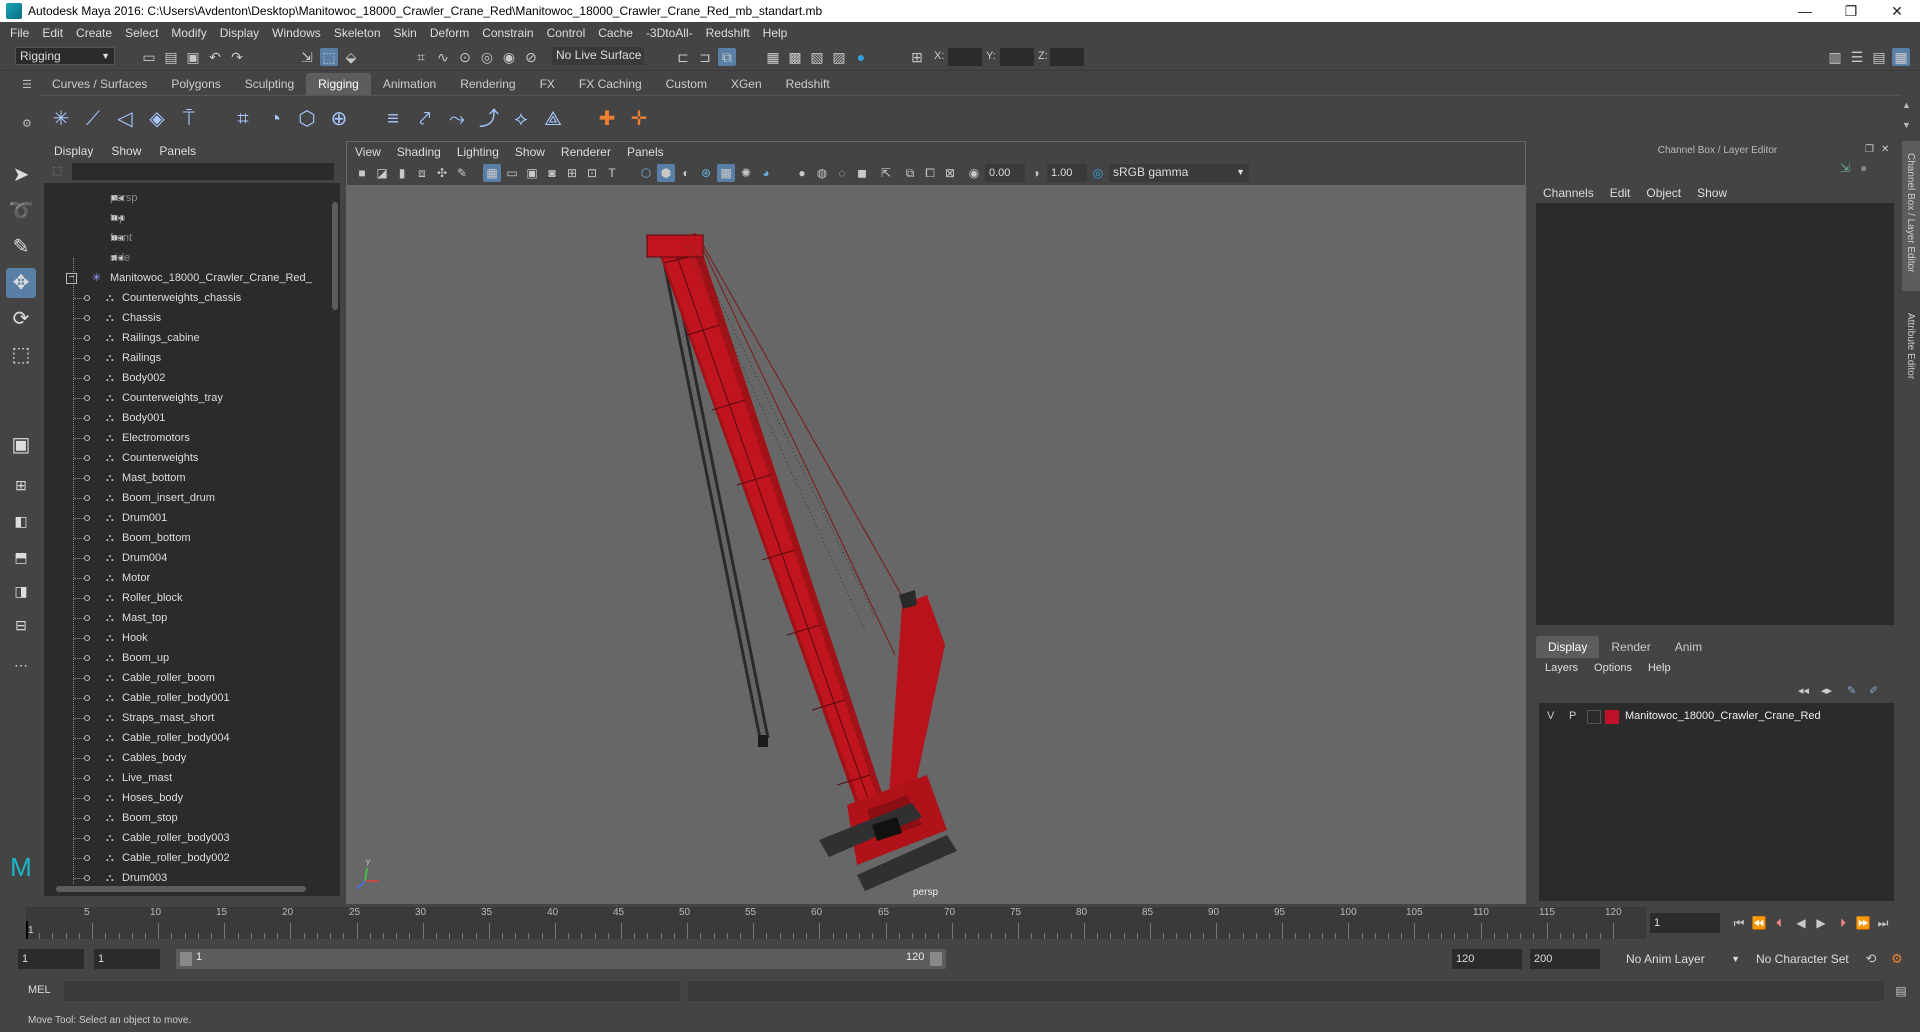  Describe the element at coordinates (1723, 716) in the screenshot. I see `layer-name: Manitowoc_18000_Crawler_Crane_Red` at that location.